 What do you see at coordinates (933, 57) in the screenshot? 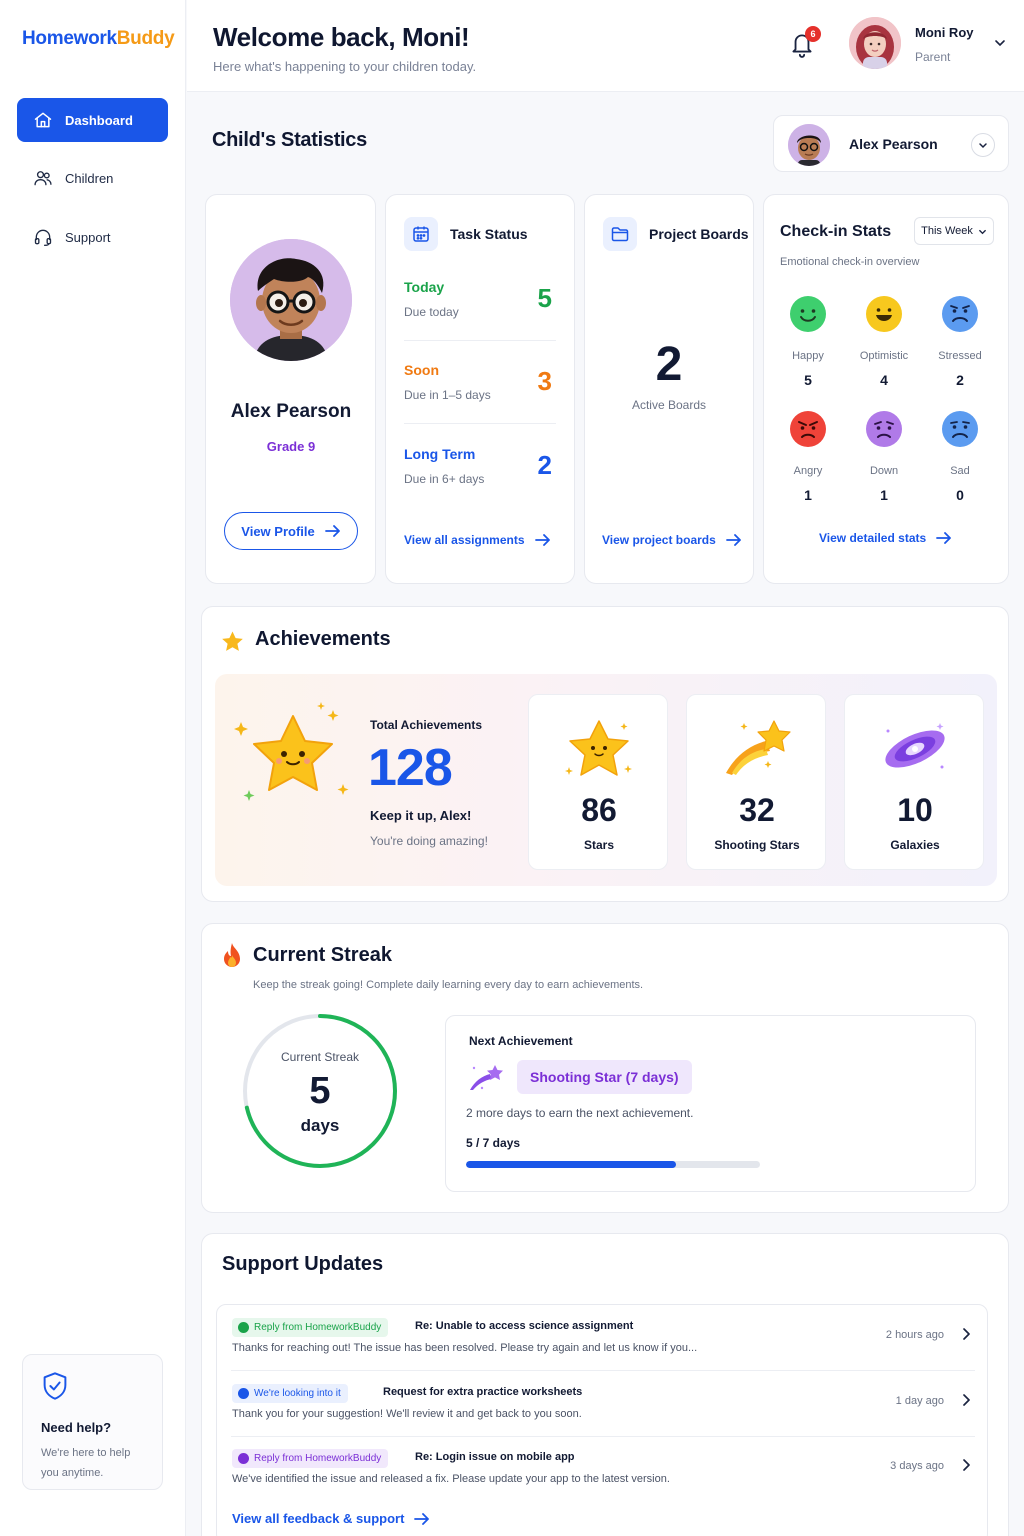
I see `user-role: Parent` at bounding box center [933, 57].